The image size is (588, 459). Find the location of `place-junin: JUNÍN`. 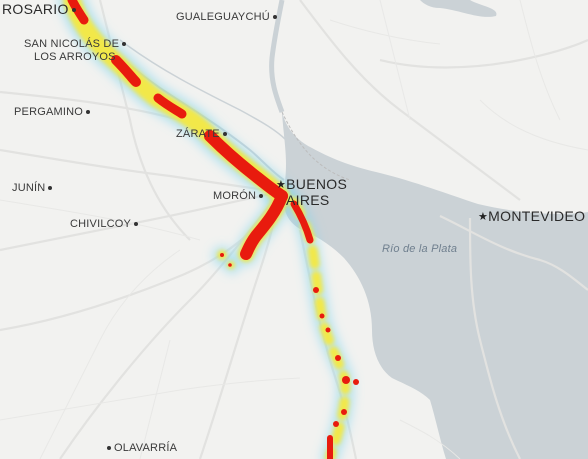

place-junin: JUNÍN is located at coordinates (33, 188).